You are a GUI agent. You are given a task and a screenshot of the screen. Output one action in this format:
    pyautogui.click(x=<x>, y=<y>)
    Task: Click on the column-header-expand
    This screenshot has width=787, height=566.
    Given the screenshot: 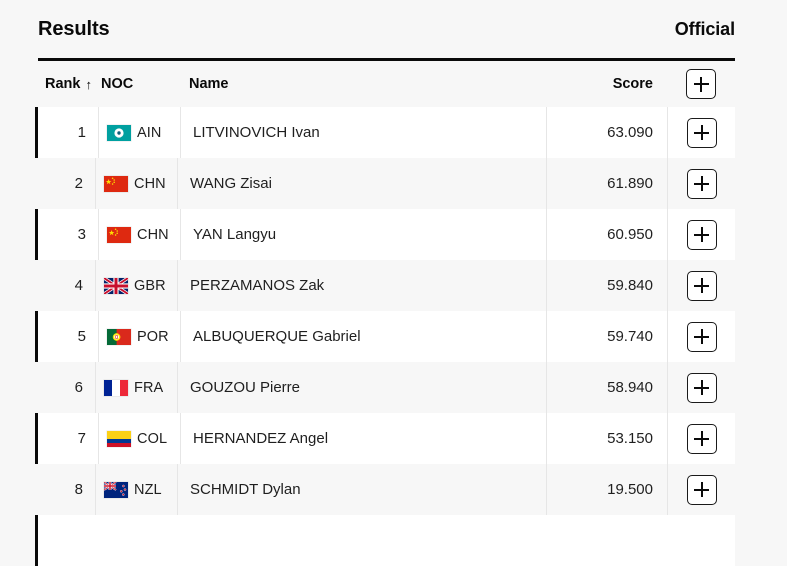 What is the action you would take?
    pyautogui.click(x=701, y=84)
    